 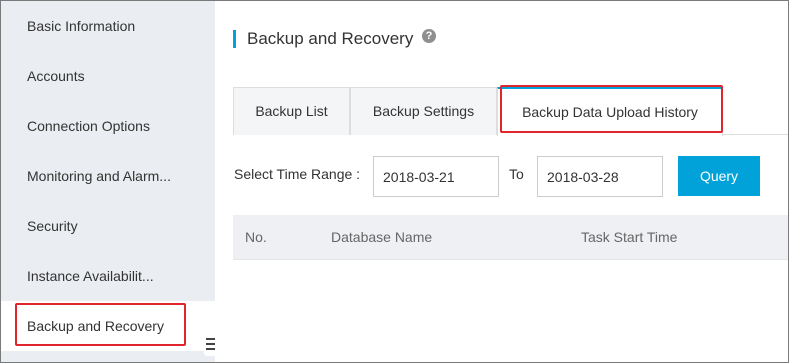 I want to click on tab-backup-settings: Backup Settings, so click(x=423, y=111).